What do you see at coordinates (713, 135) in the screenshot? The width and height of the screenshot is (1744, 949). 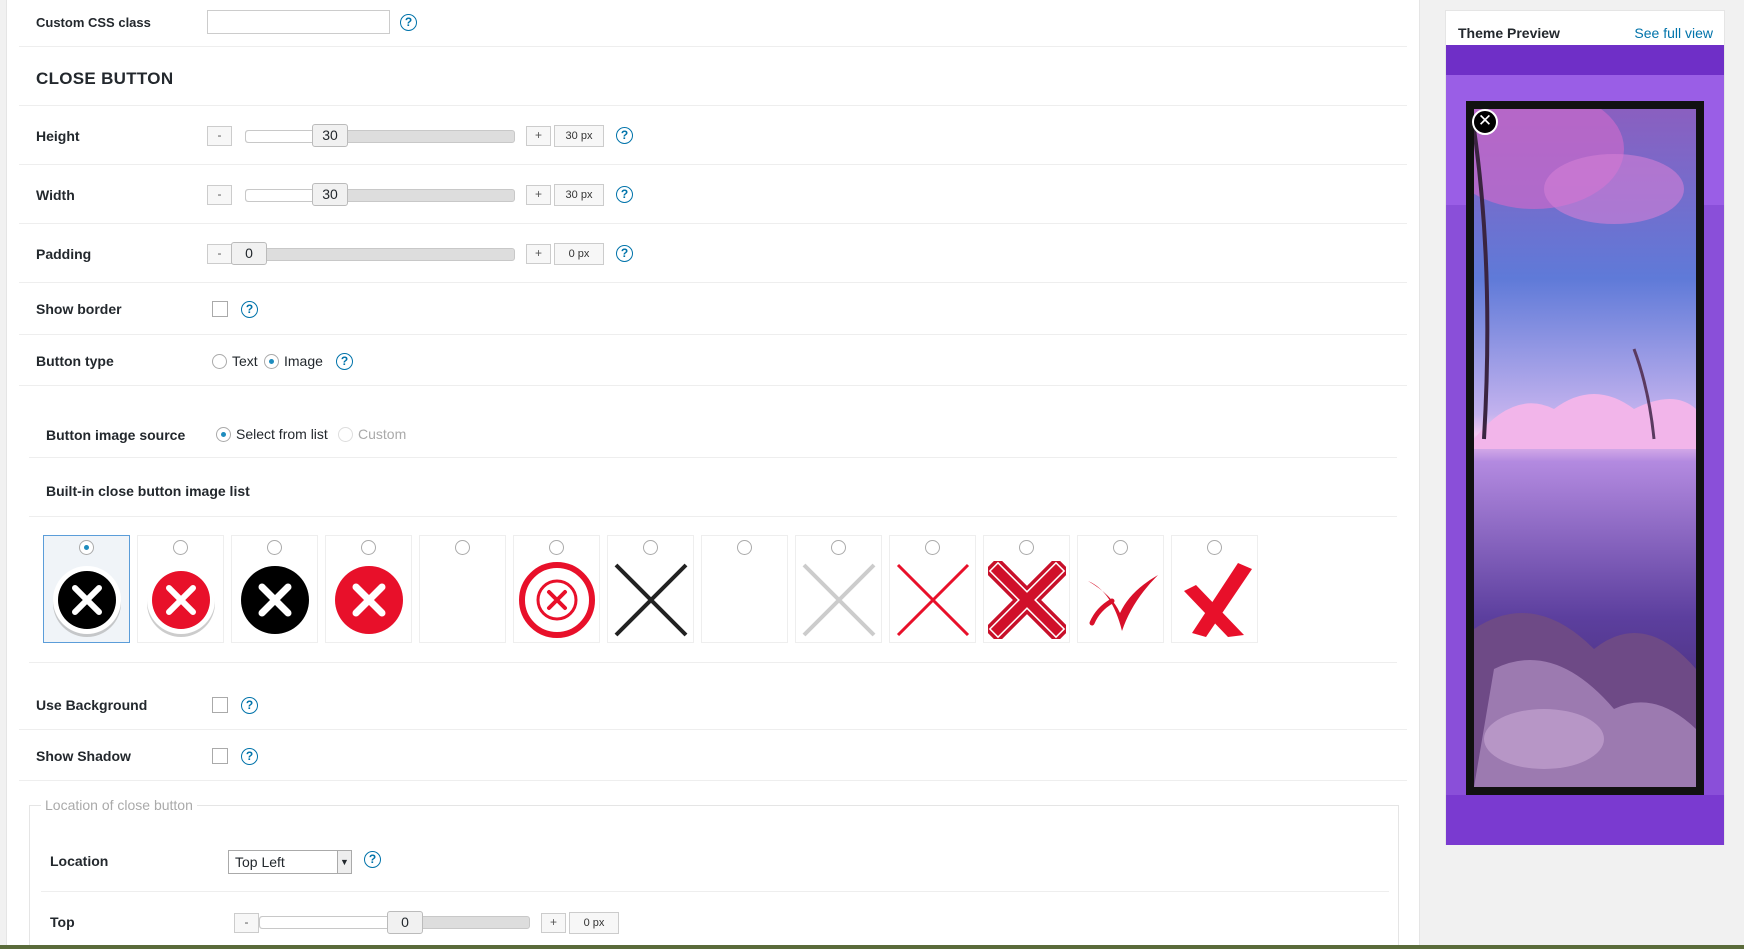 I see `height-row: Height - 30 + 30 px ?` at bounding box center [713, 135].